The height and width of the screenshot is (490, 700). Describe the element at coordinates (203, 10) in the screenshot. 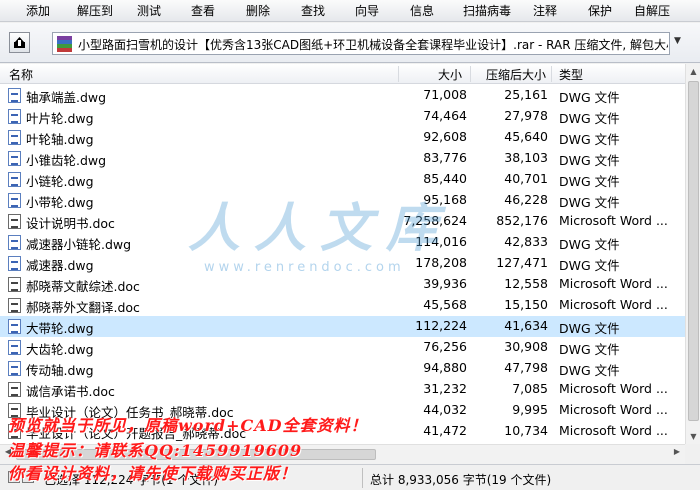

I see `toolbar-view-button: 查看` at that location.